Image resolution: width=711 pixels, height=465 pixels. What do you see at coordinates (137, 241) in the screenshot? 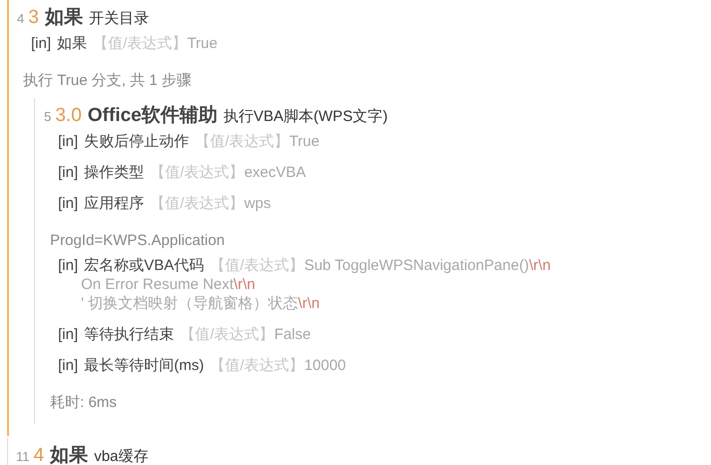
I see `step-note: ProgId=KWPS.Application` at bounding box center [137, 241].